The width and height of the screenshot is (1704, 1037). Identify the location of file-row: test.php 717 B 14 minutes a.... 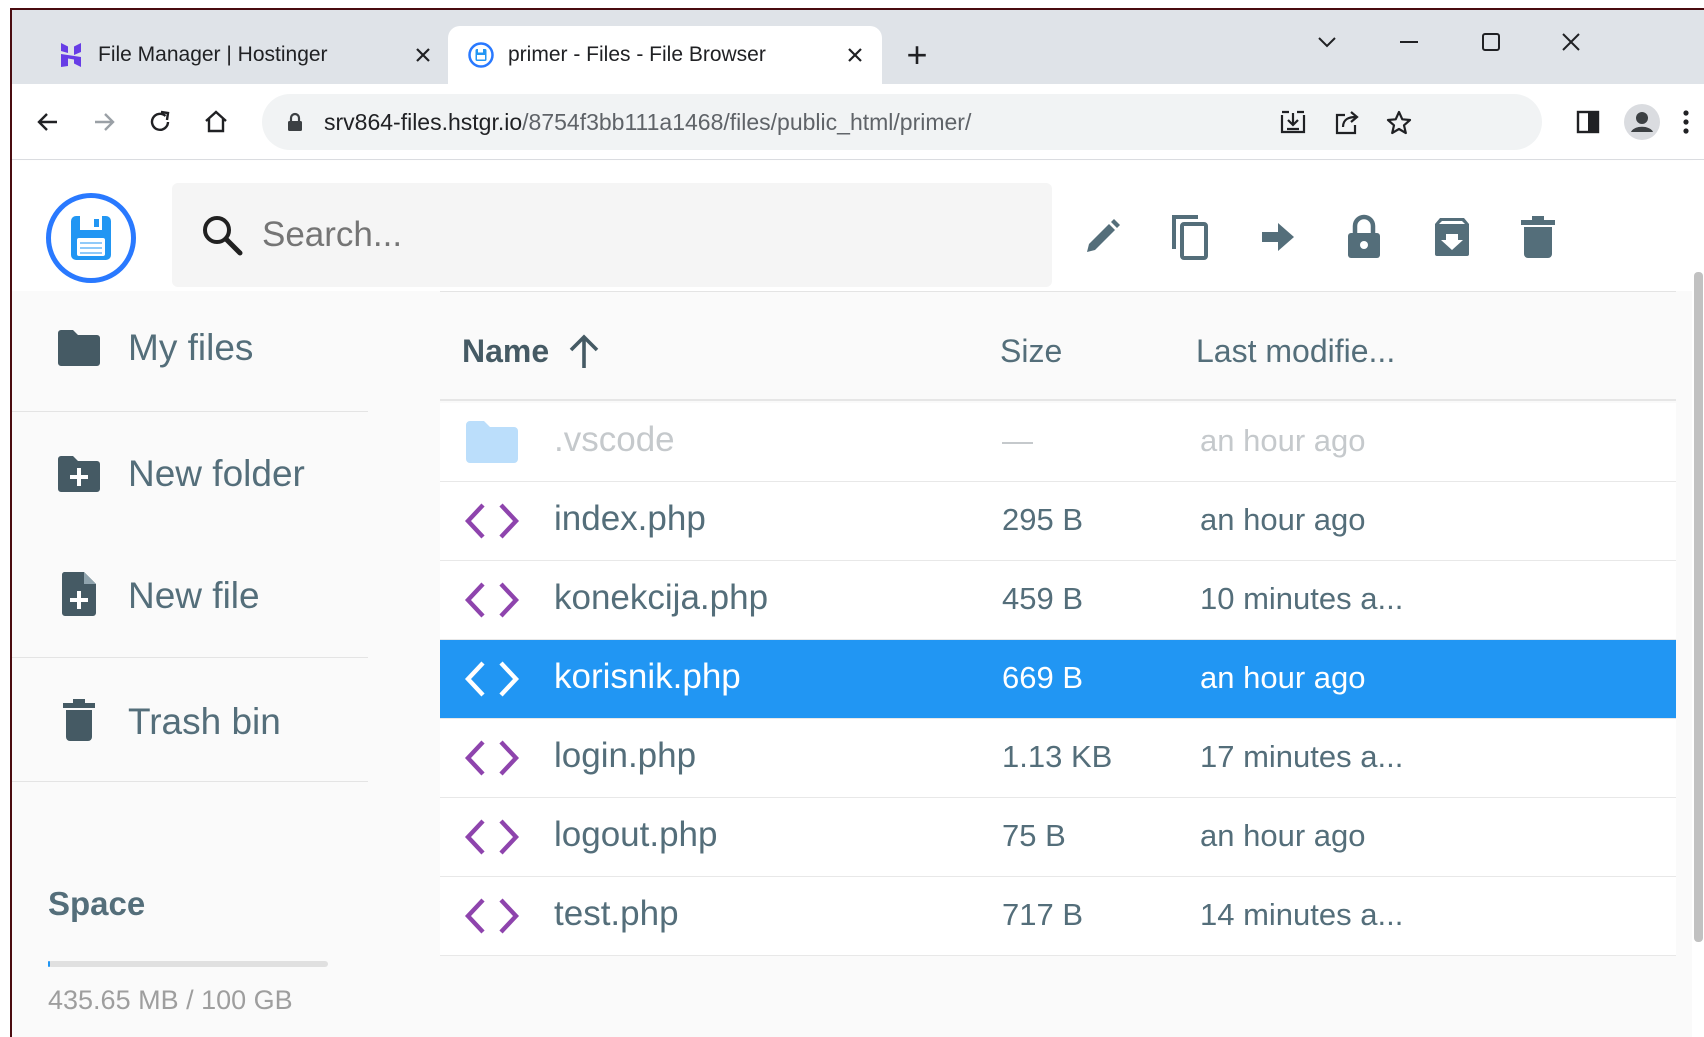
(1058, 916).